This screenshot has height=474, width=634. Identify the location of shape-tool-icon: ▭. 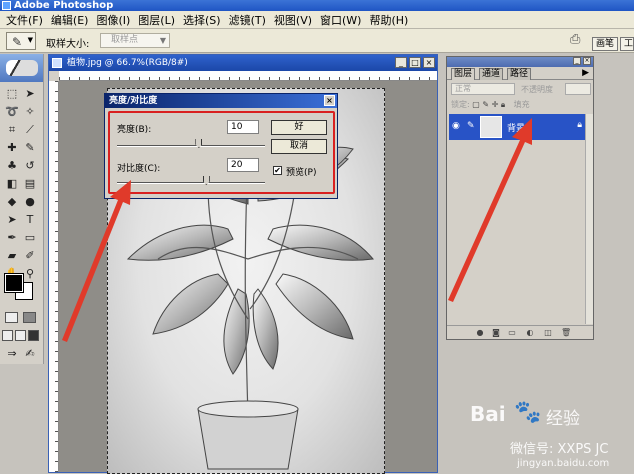
(30, 238).